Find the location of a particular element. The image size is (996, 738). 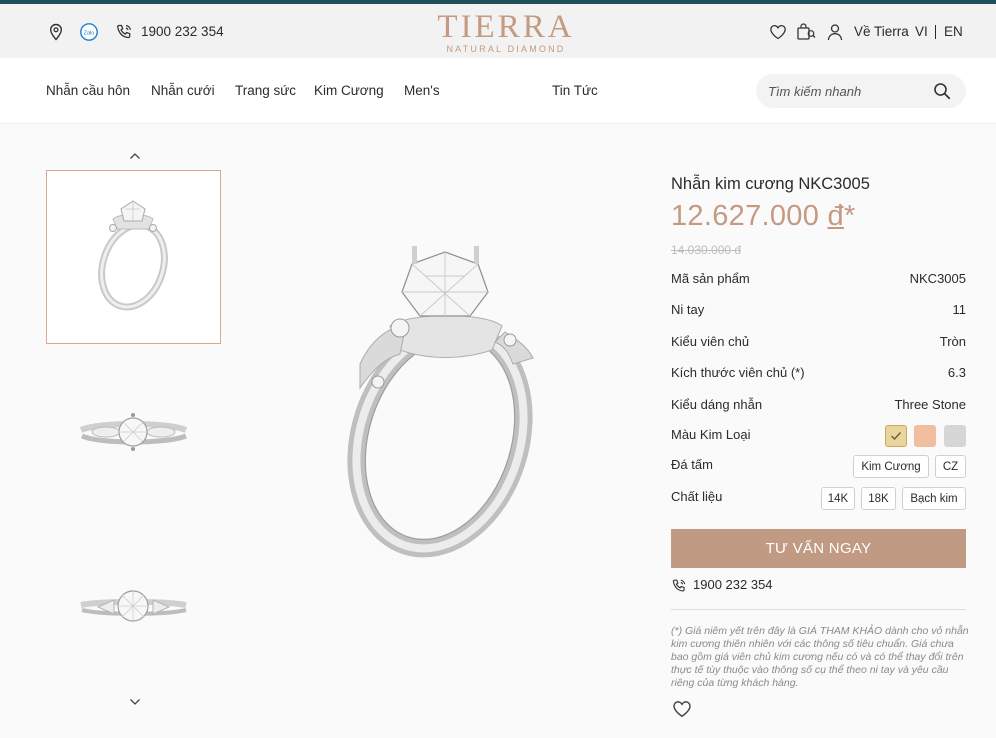

nav-item-mens: Men's is located at coordinates (422, 90).